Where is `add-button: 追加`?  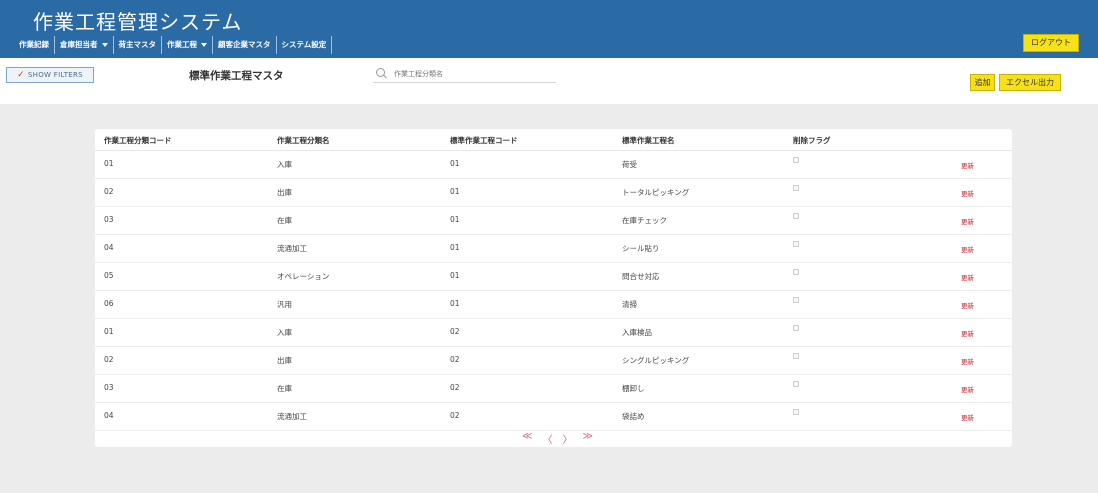 add-button: 追加 is located at coordinates (982, 82).